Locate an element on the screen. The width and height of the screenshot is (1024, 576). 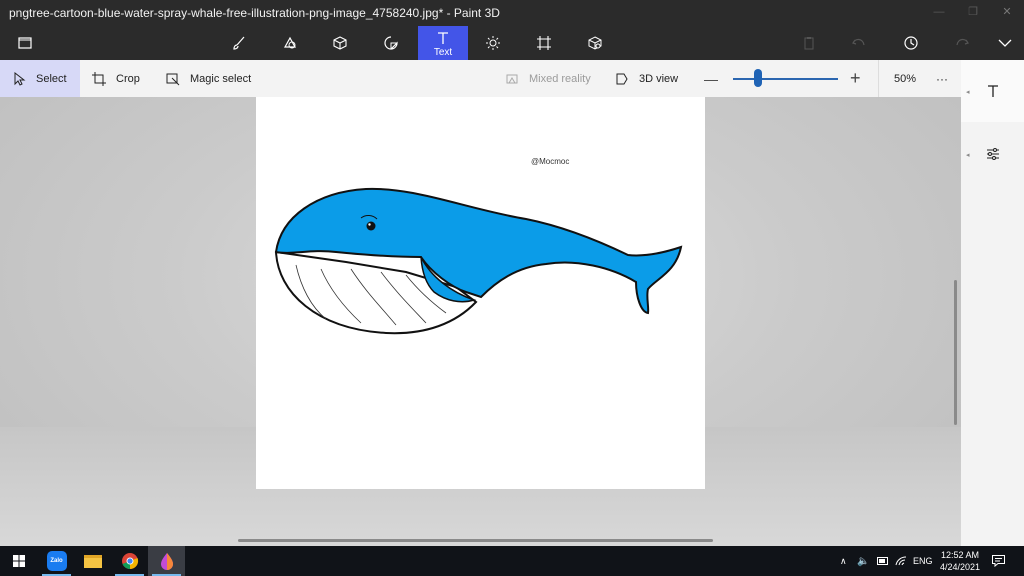
expand-button is located at coordinates (1002, 43).